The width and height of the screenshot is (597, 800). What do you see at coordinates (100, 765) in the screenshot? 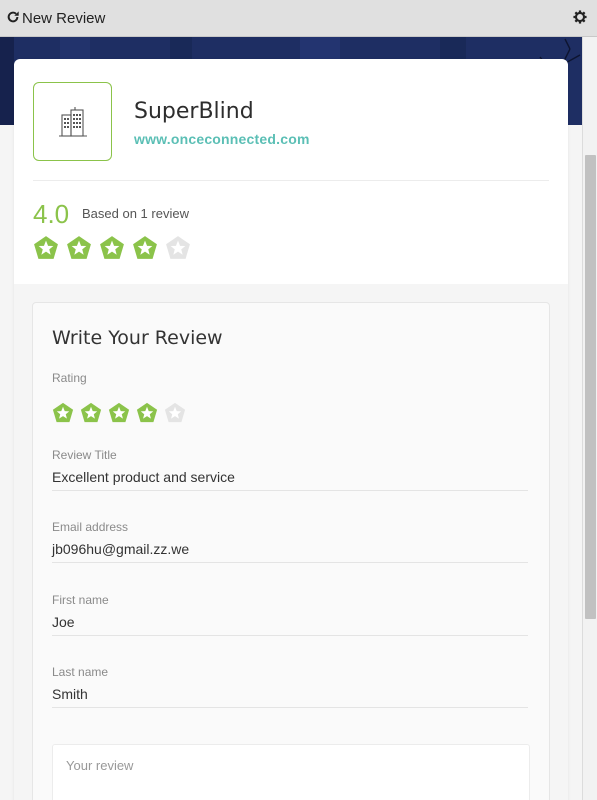
I see `review-textarea-placeholder: Your review` at bounding box center [100, 765].